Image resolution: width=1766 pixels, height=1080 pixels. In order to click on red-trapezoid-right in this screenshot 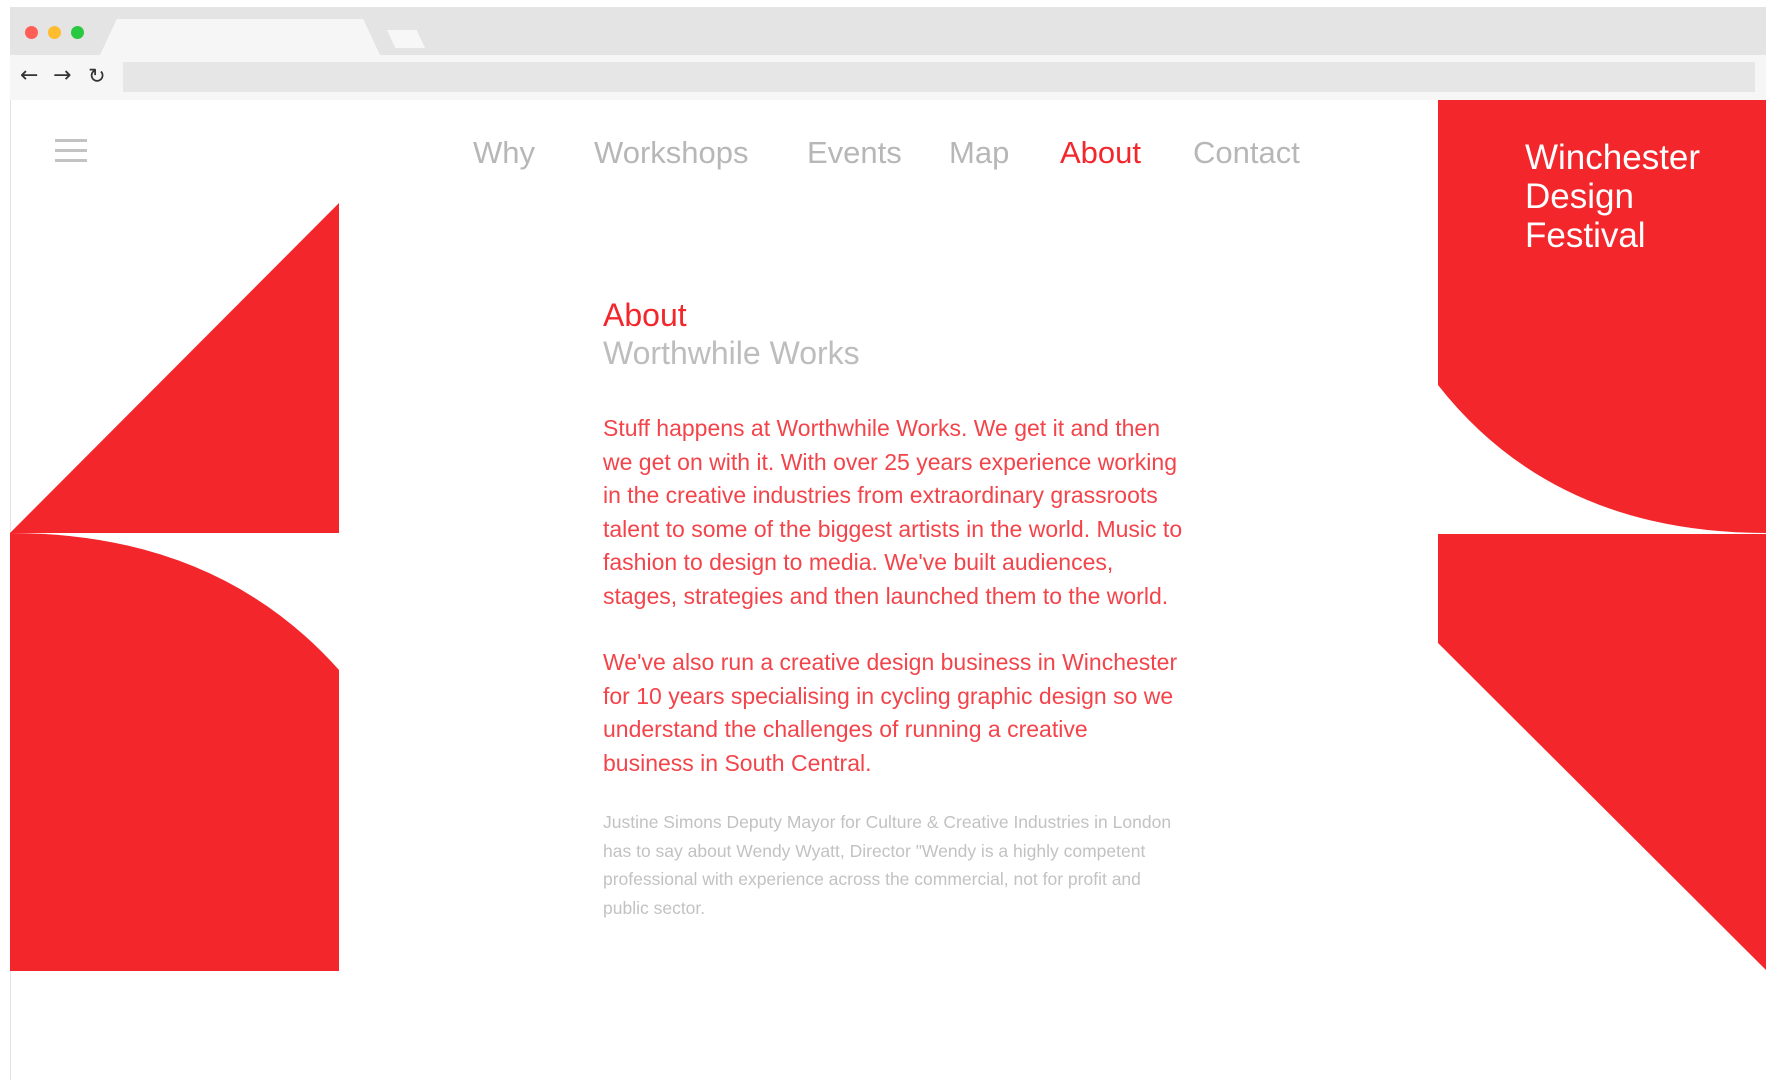, I will do `click(1602, 752)`.